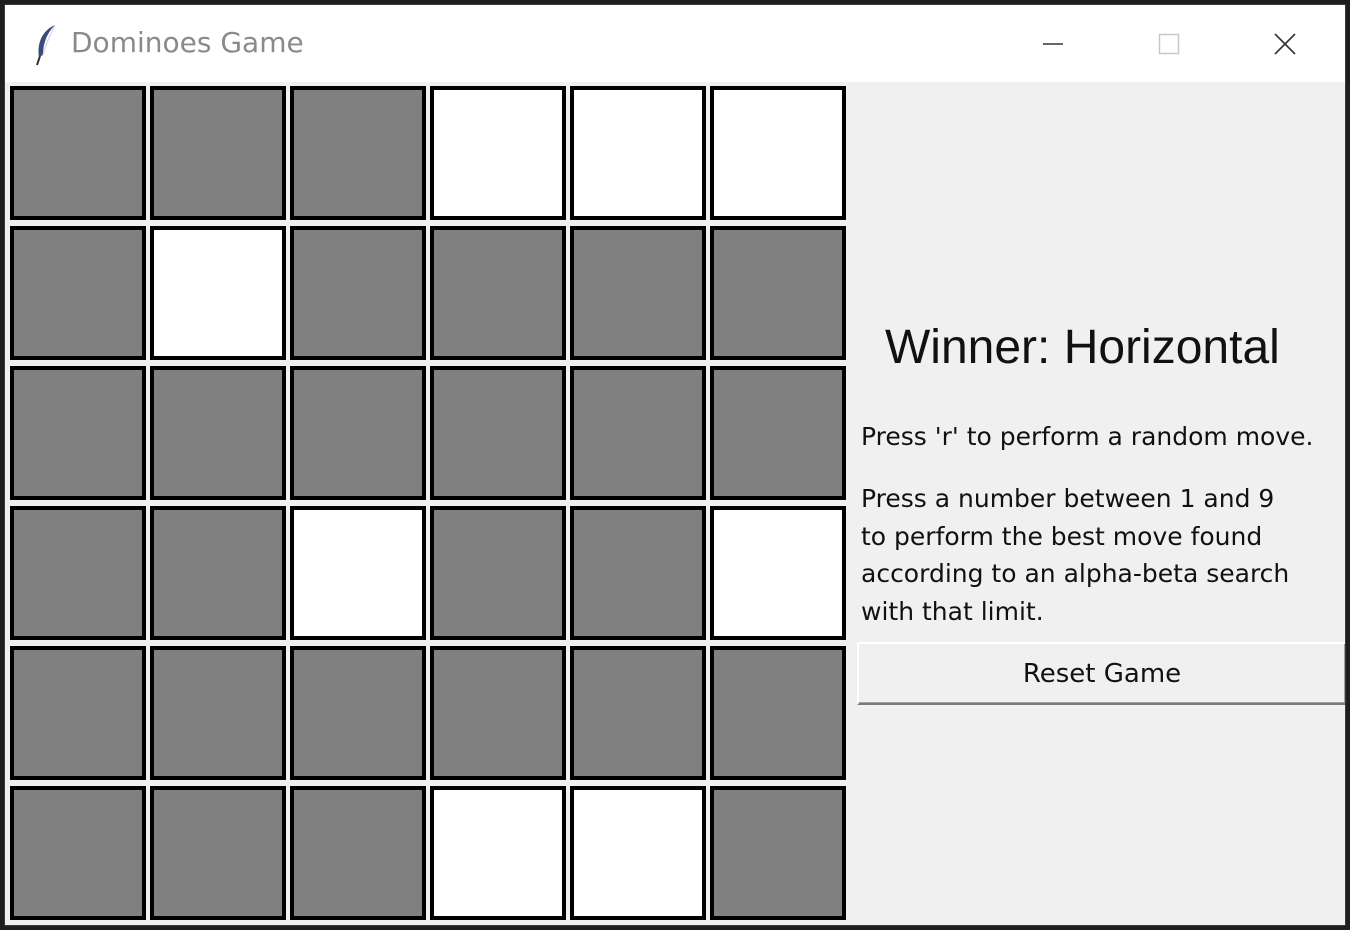 The height and width of the screenshot is (930, 1350). I want to click on maximize-icon, so click(1169, 43).